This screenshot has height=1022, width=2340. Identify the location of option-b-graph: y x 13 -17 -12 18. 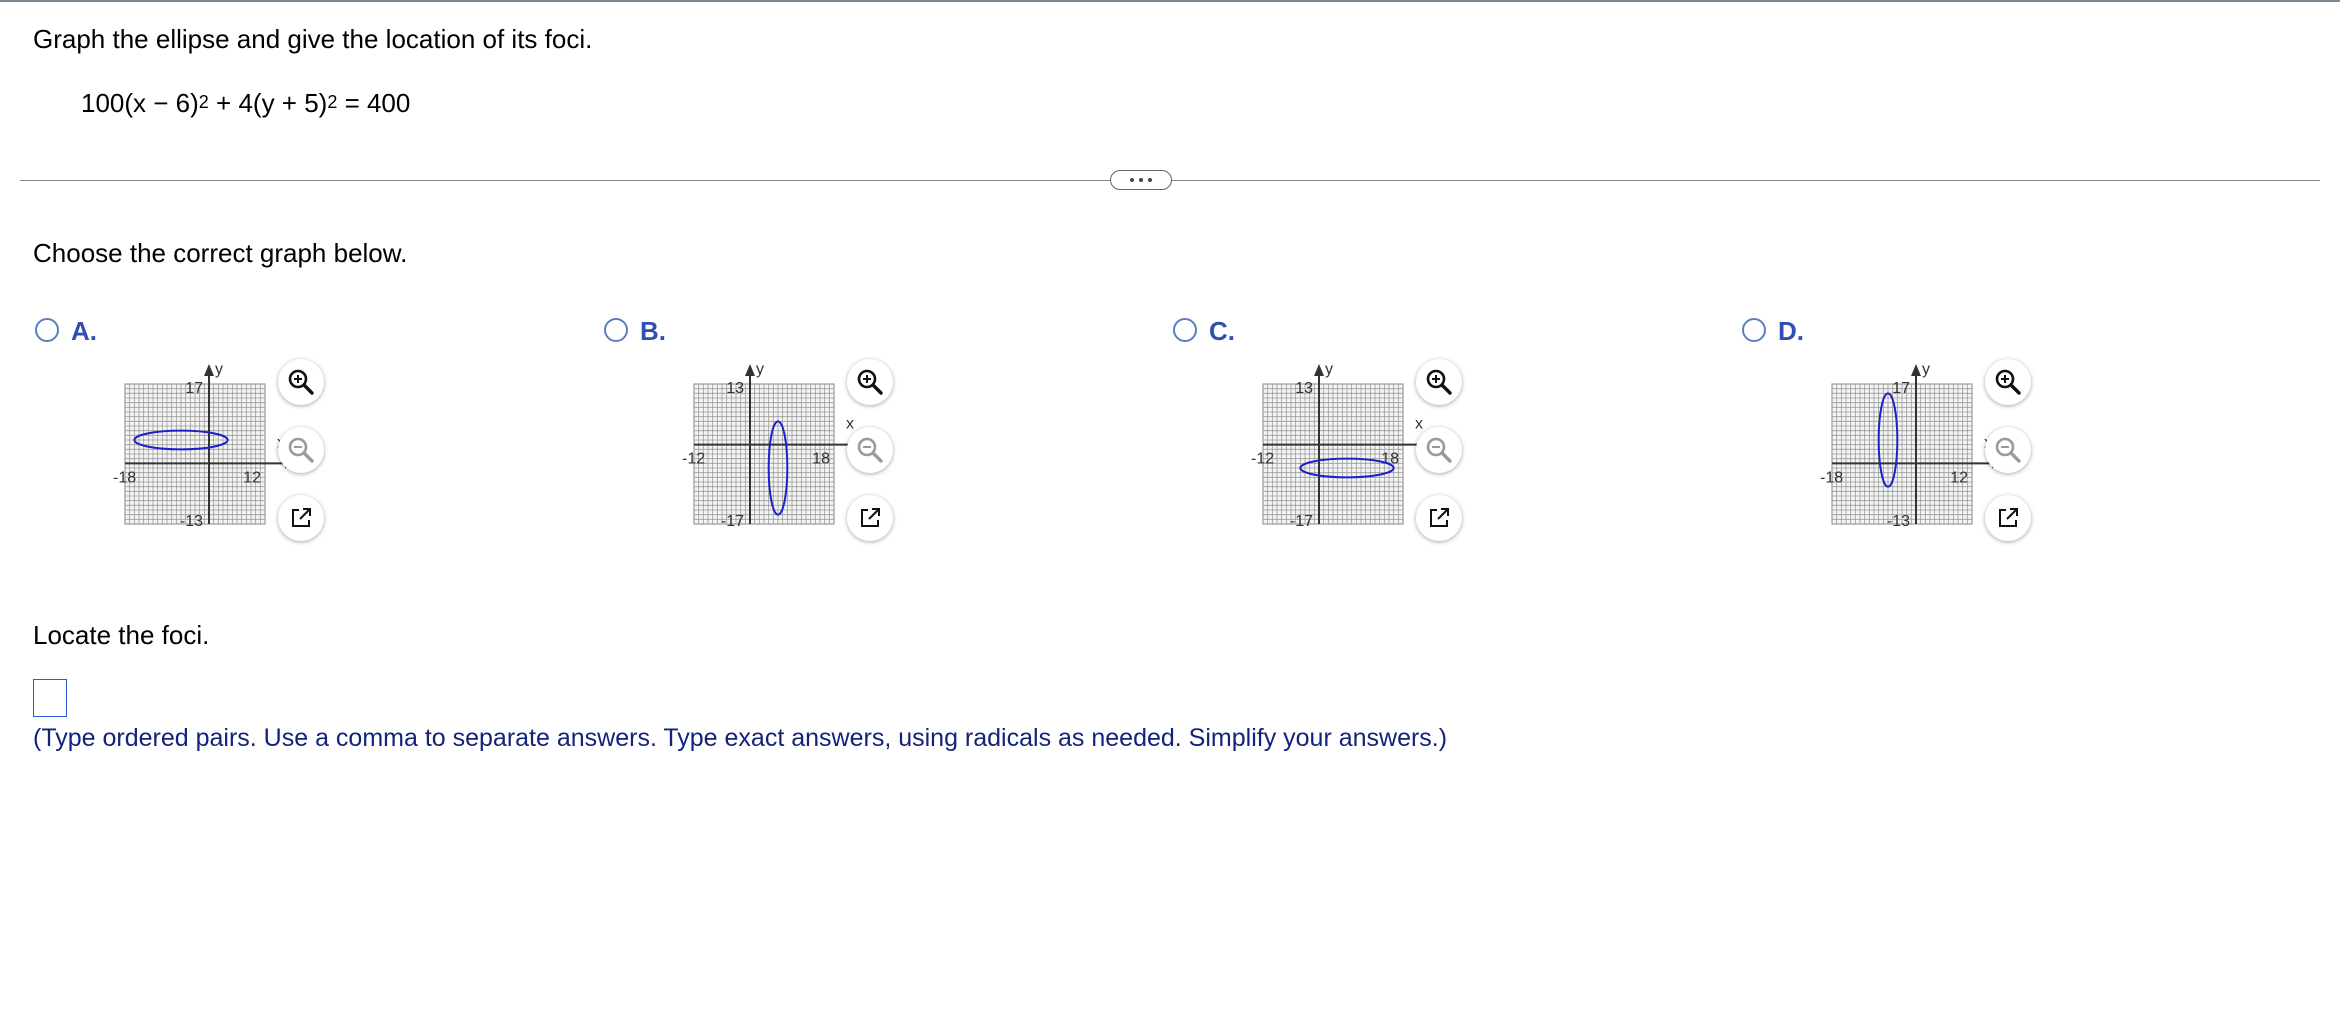
(774, 445).